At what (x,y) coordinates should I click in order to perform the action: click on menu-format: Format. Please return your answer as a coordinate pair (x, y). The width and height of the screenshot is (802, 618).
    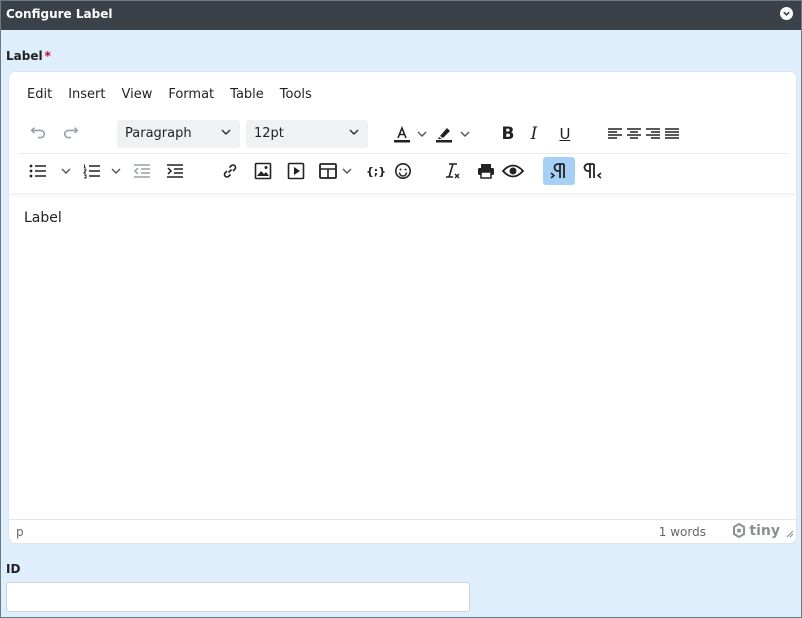
    Looking at the image, I should click on (191, 94).